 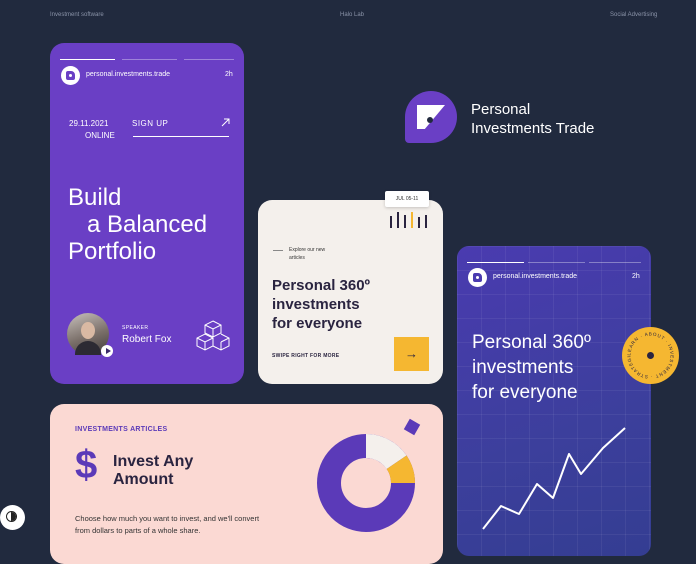 I want to click on article-title-line-1: Invest Any, so click(x=153, y=461).